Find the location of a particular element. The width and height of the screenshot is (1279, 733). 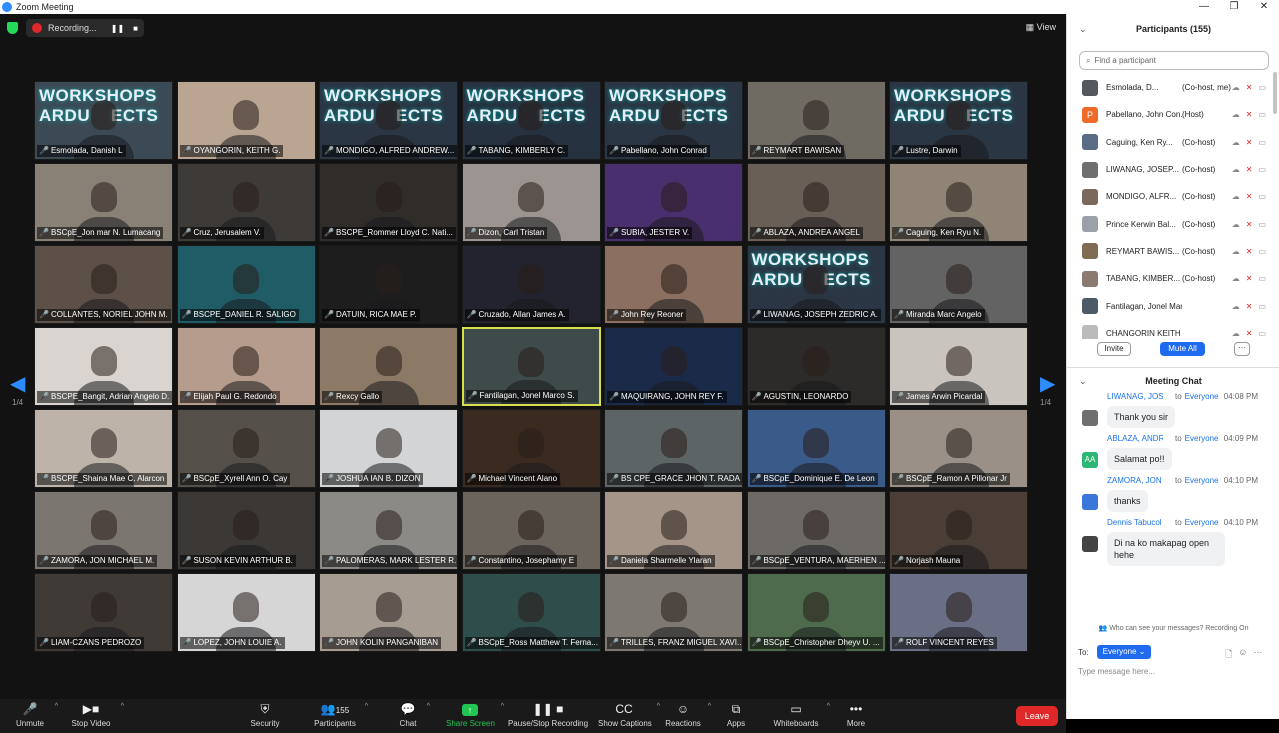

unmute-button: 🎤 Unmute ^ is located at coordinates (35, 716).